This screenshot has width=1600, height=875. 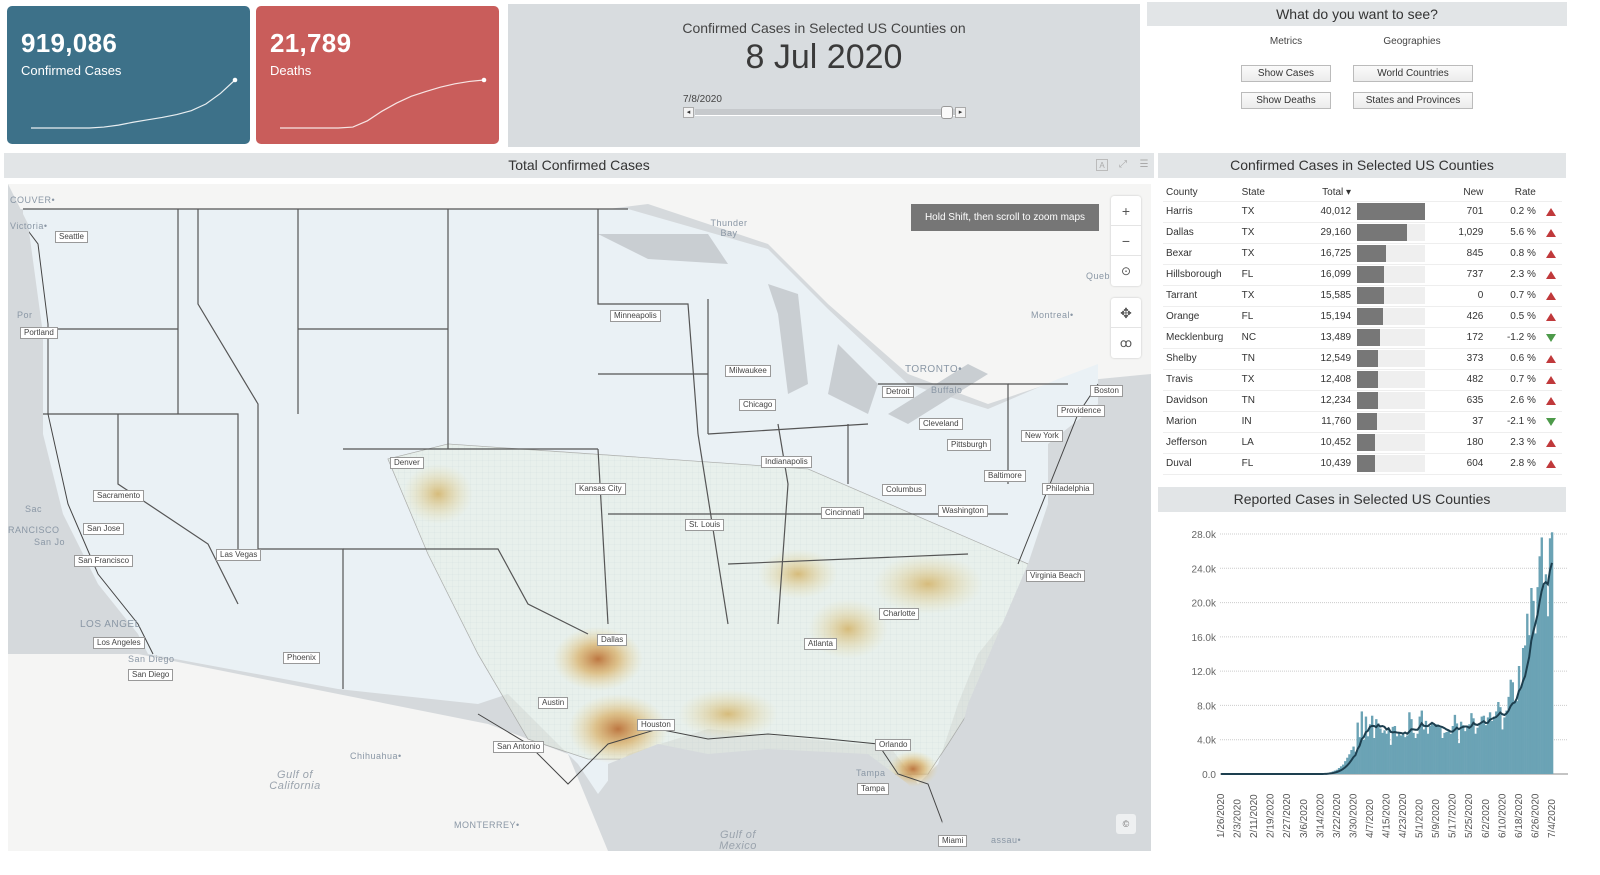 What do you see at coordinates (825, 112) in the screenshot?
I see `slider-track` at bounding box center [825, 112].